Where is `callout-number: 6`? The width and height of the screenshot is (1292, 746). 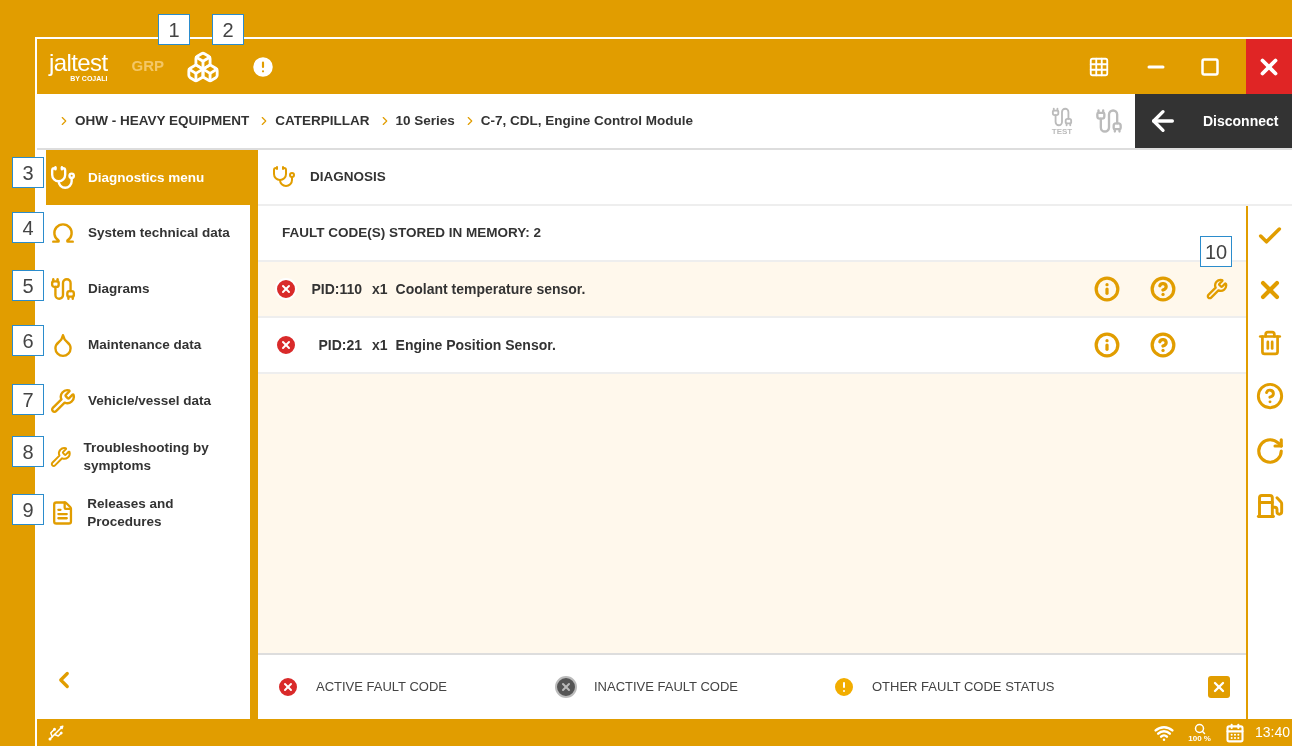
callout-number: 6 is located at coordinates (28, 340).